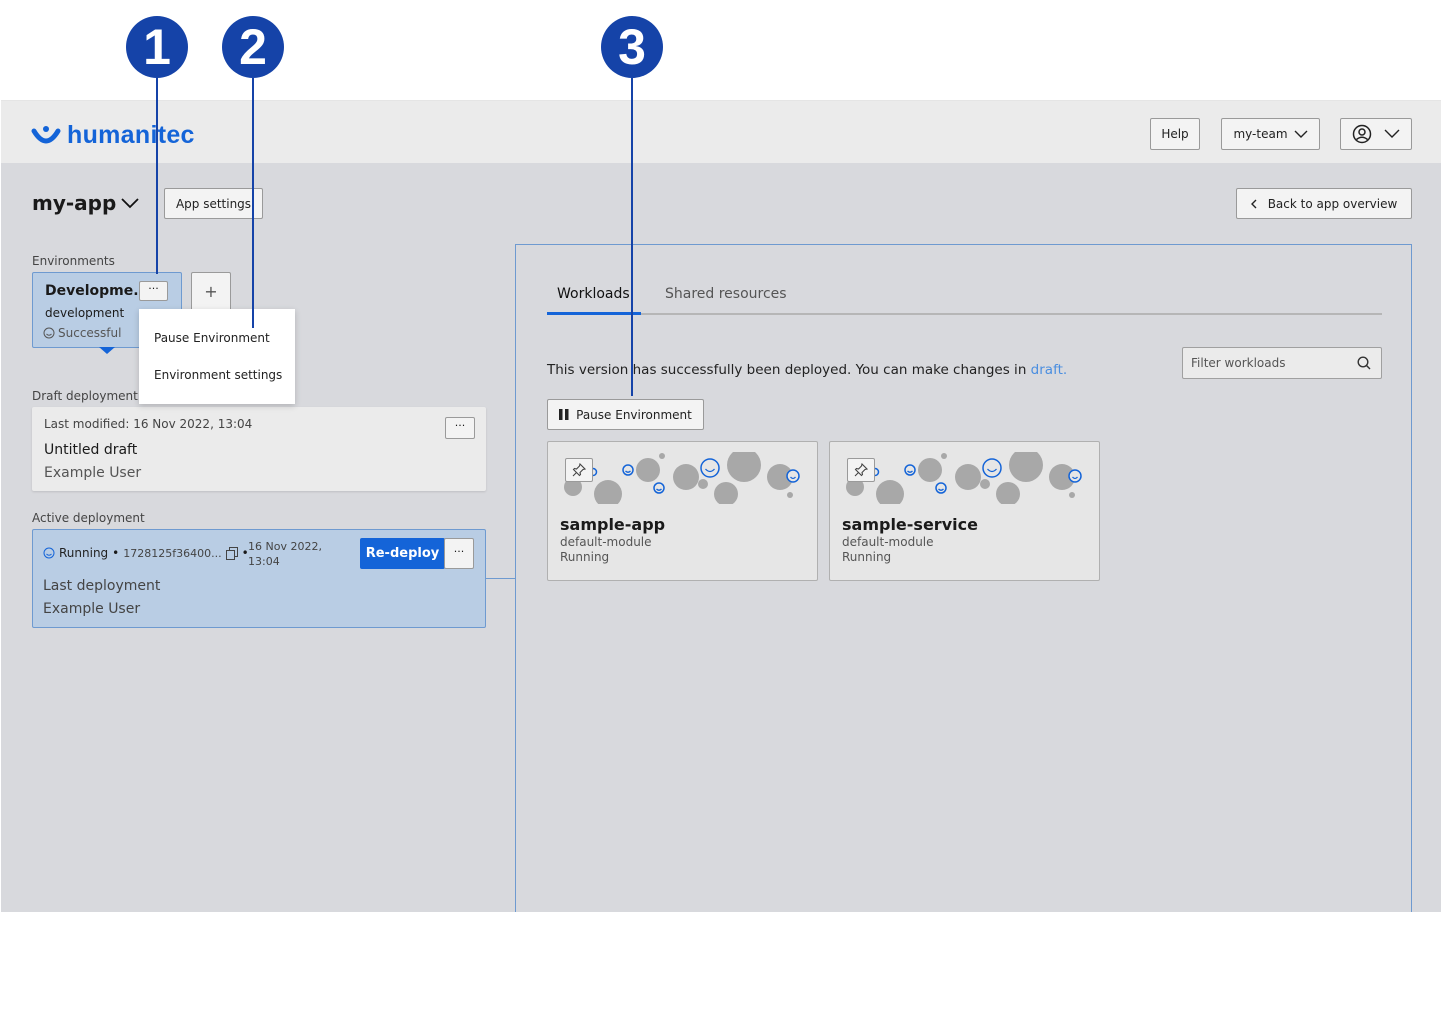  Describe the element at coordinates (402, 553) in the screenshot. I see `redeploy-button: Re-deploy` at that location.